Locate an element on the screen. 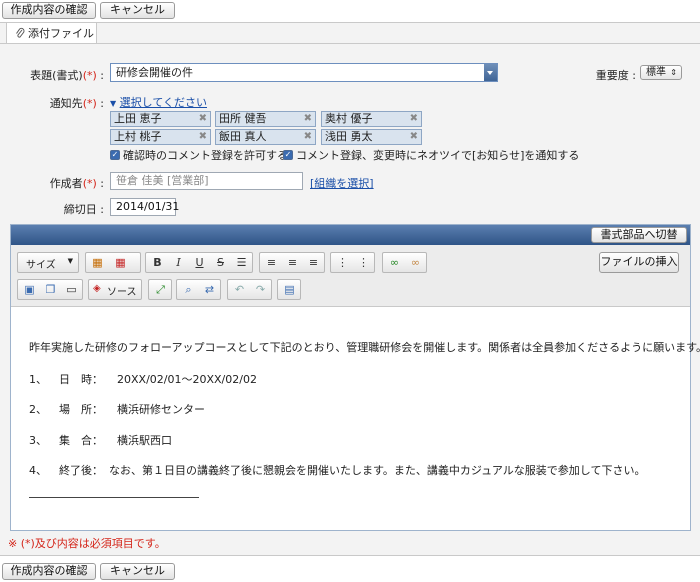  item-value: 横浜駅西口 is located at coordinates (144, 440).